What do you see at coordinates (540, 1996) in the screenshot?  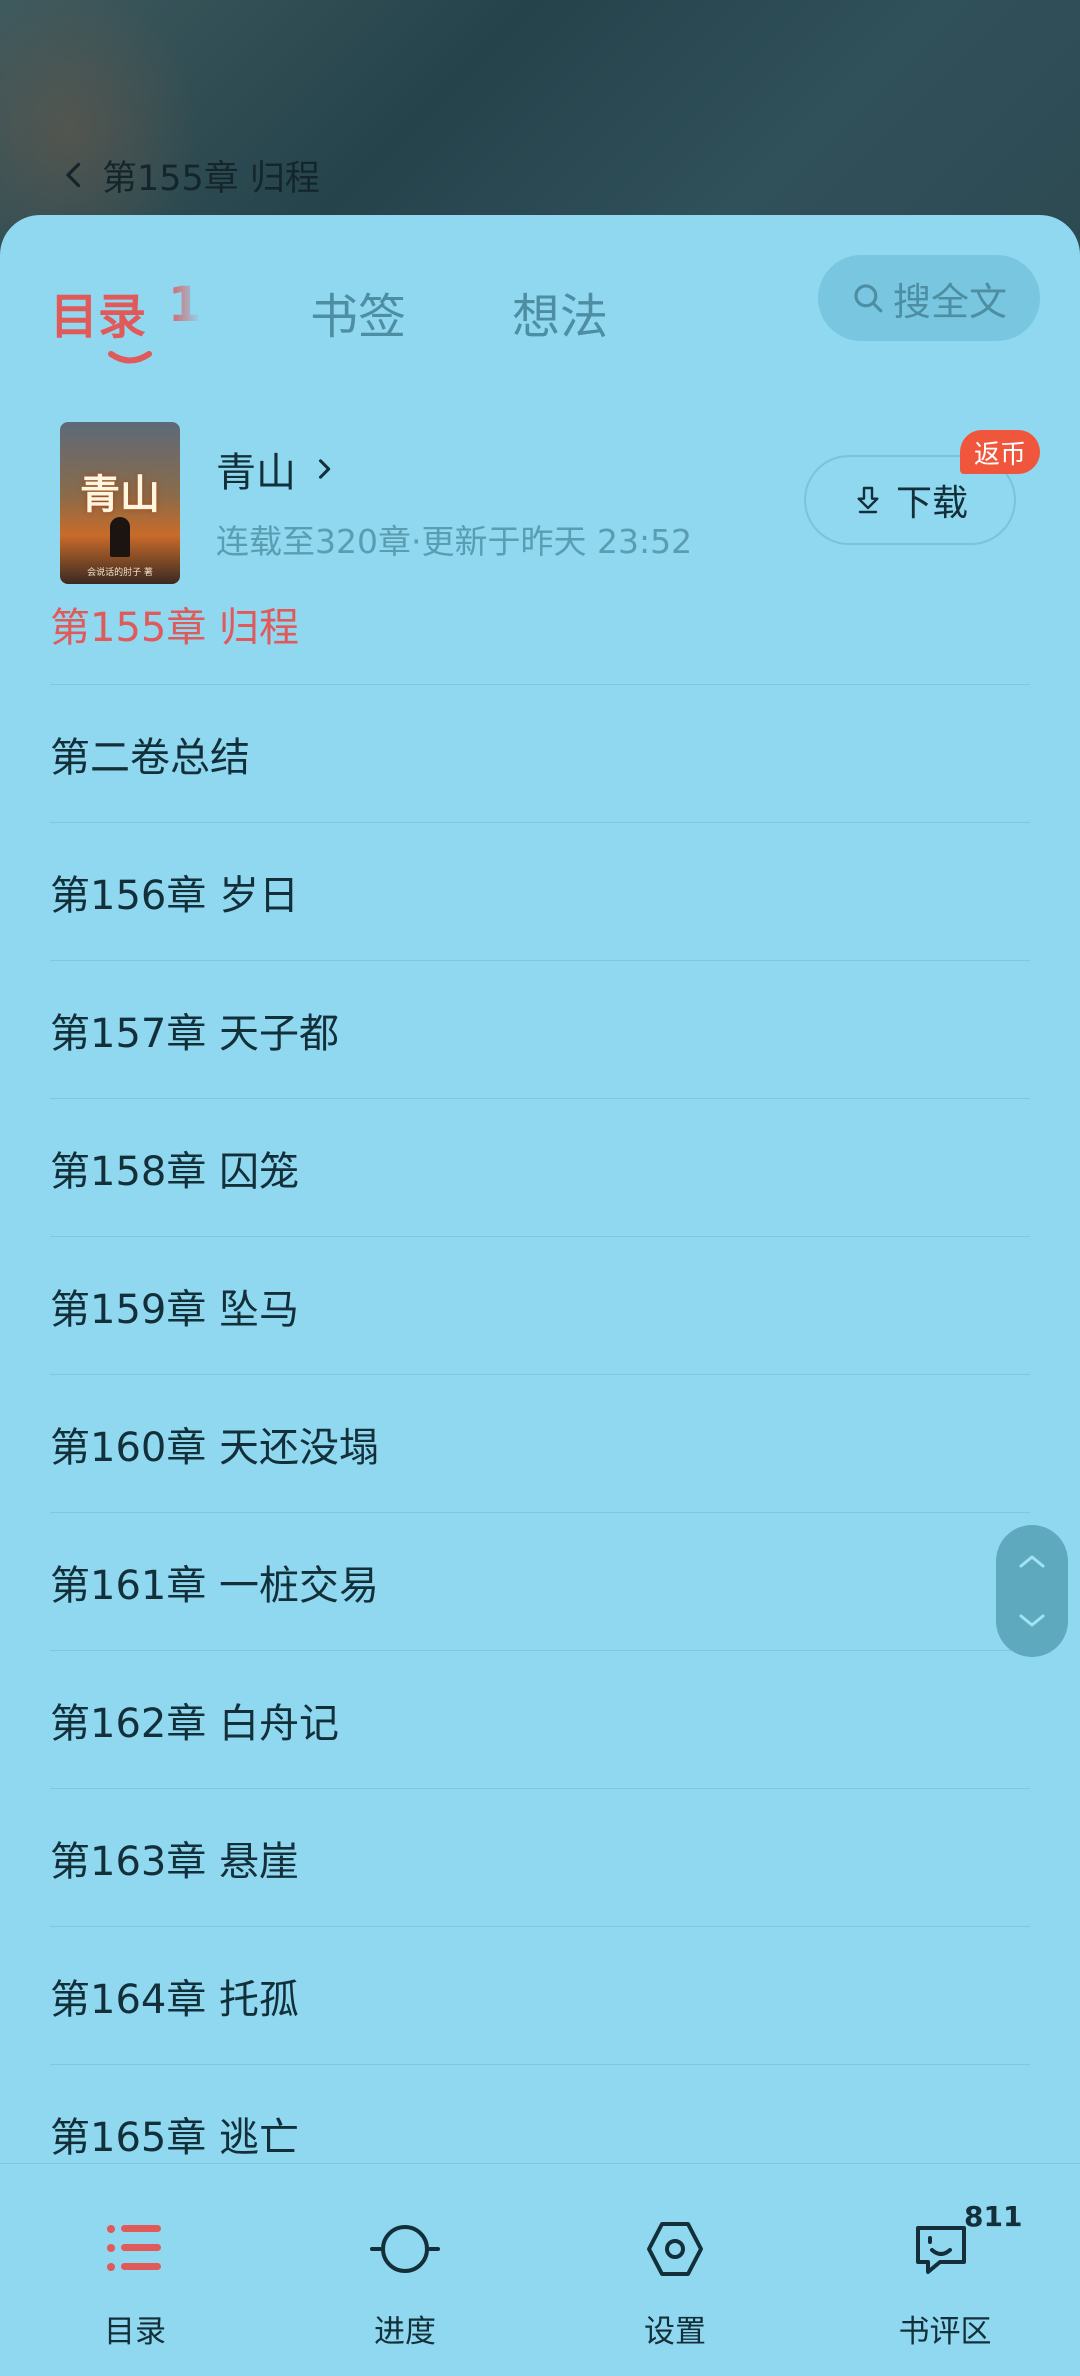 I see `chapter-item: 第164章 托孤` at bounding box center [540, 1996].